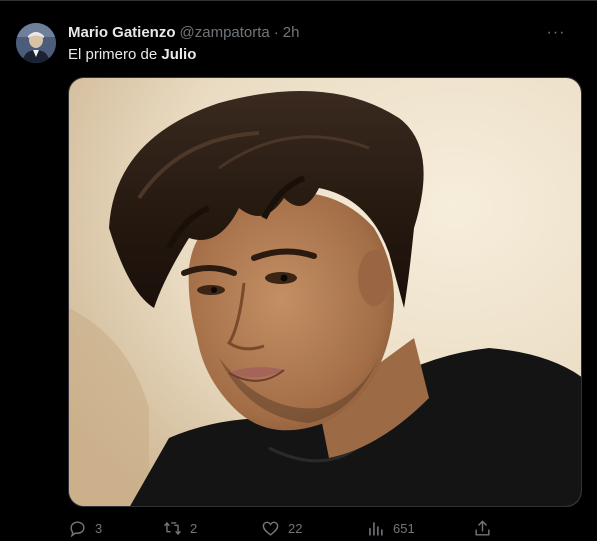  I want to click on like-button: 22, so click(281, 528).